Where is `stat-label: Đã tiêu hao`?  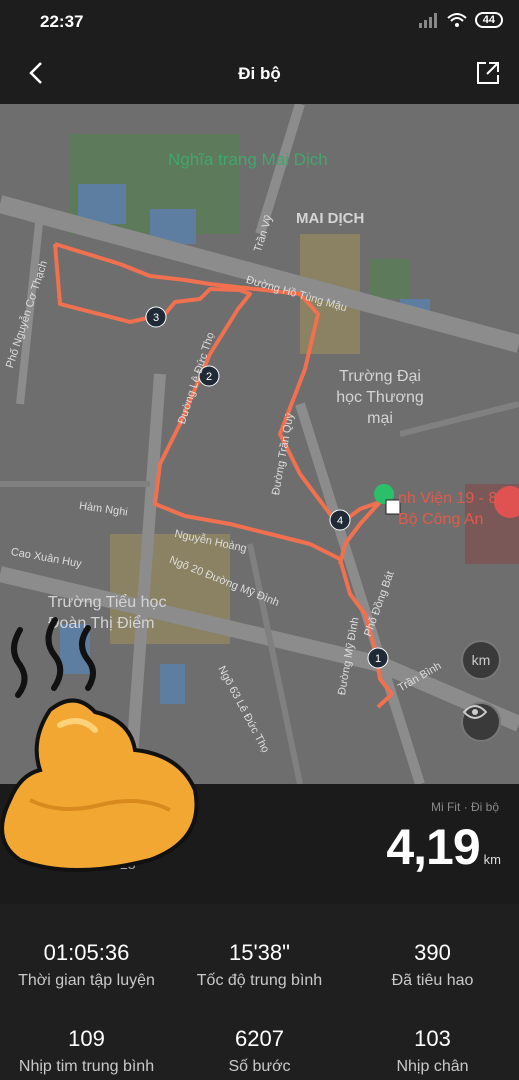 stat-label: Đã tiêu hao is located at coordinates (432, 980).